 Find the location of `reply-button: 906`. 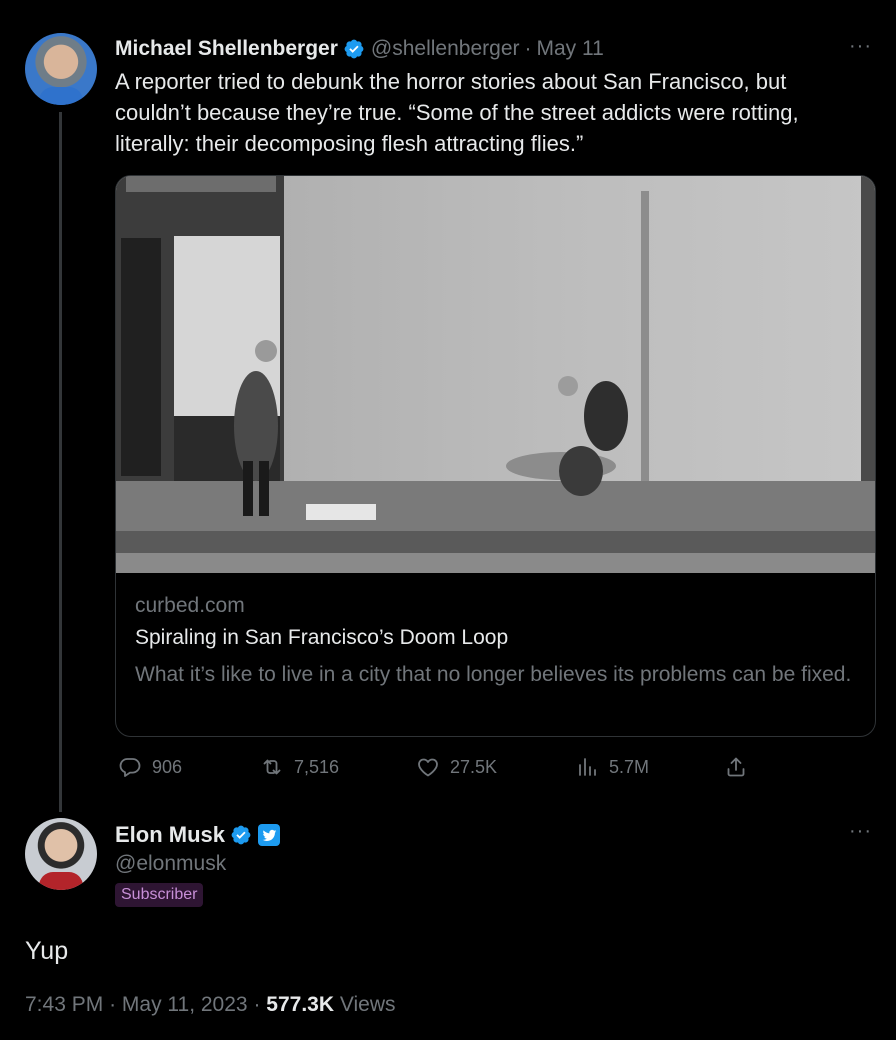

reply-button: 906 is located at coordinates (150, 767).